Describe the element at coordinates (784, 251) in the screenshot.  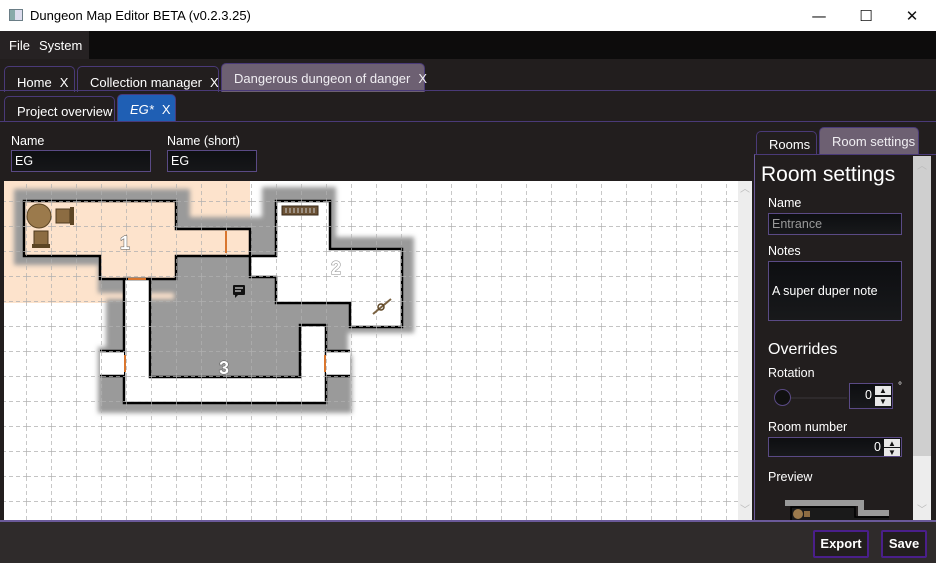
I see `notes-label: Notes` at that location.